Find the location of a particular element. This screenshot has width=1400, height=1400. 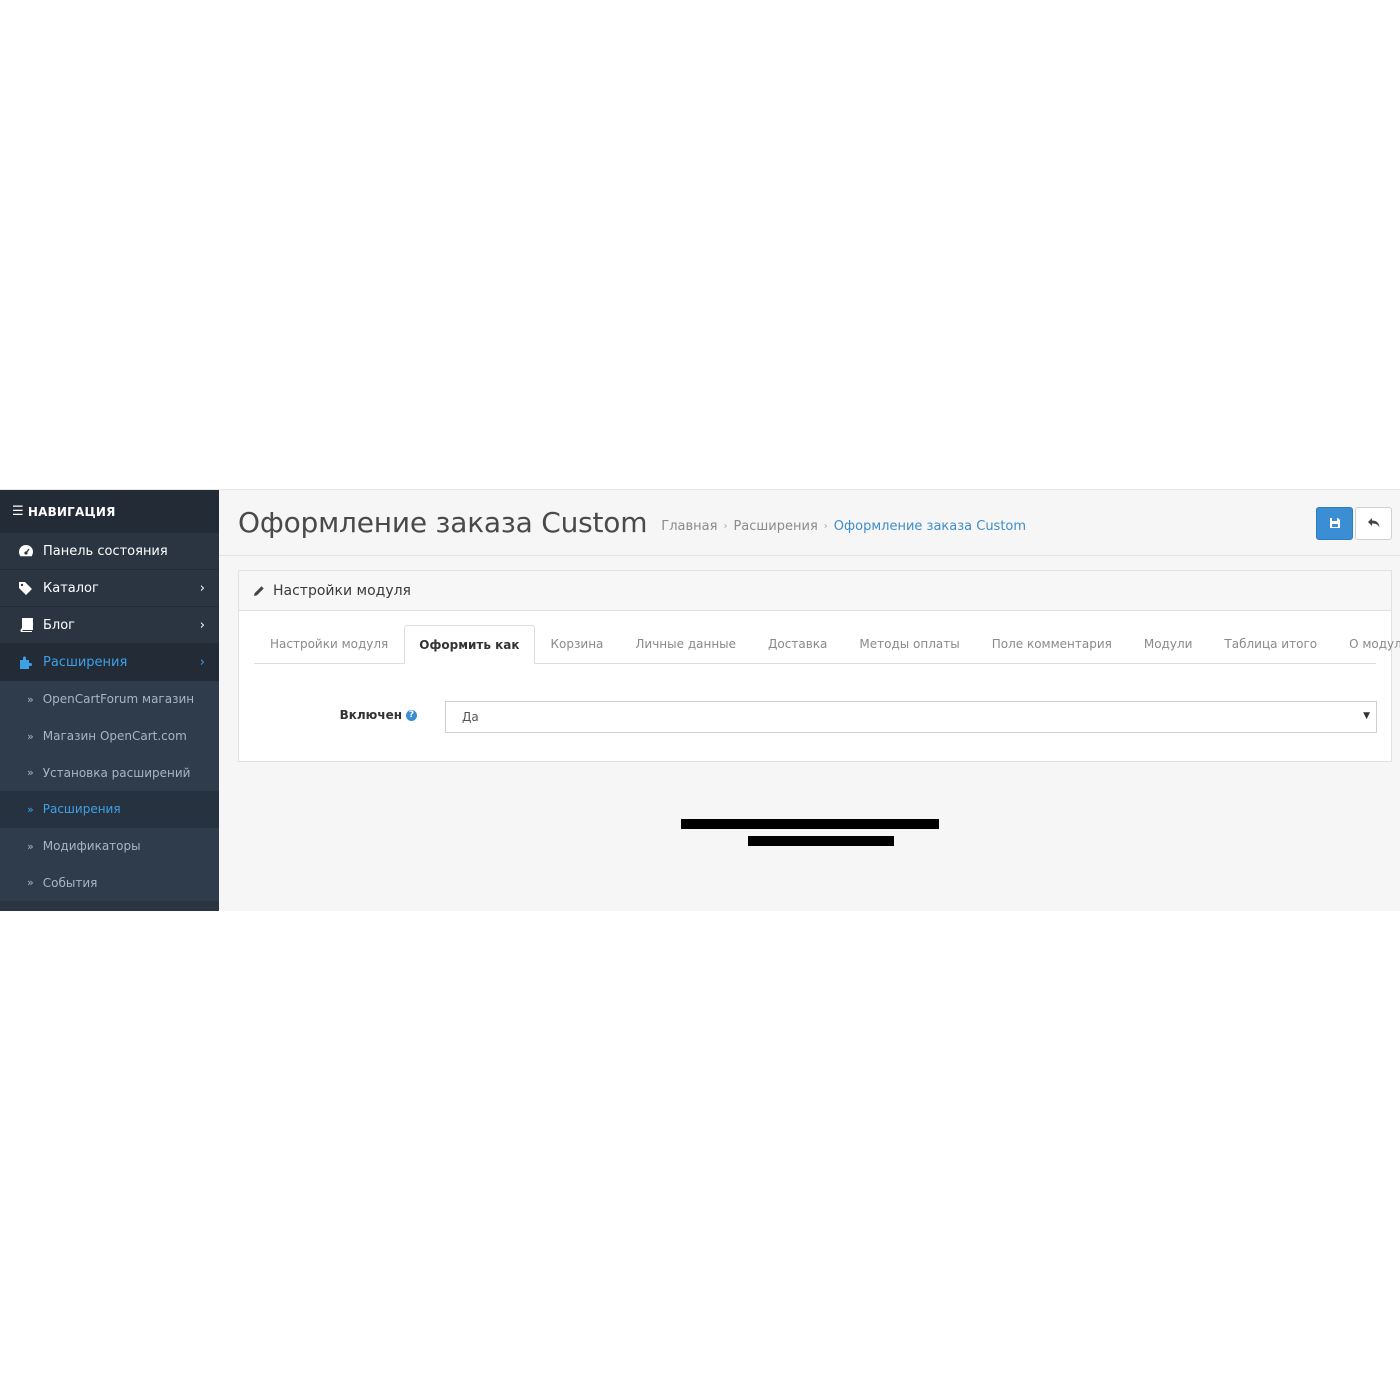

sidebar-item-extensions: Расширения › is located at coordinates (109, 662).